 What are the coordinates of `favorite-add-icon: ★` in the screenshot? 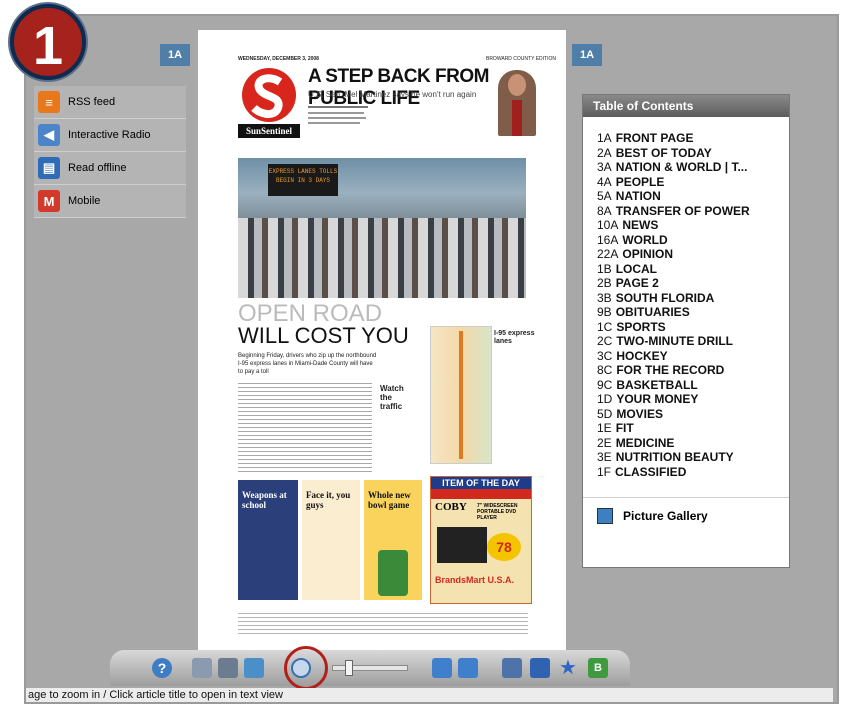 It's located at (568, 668).